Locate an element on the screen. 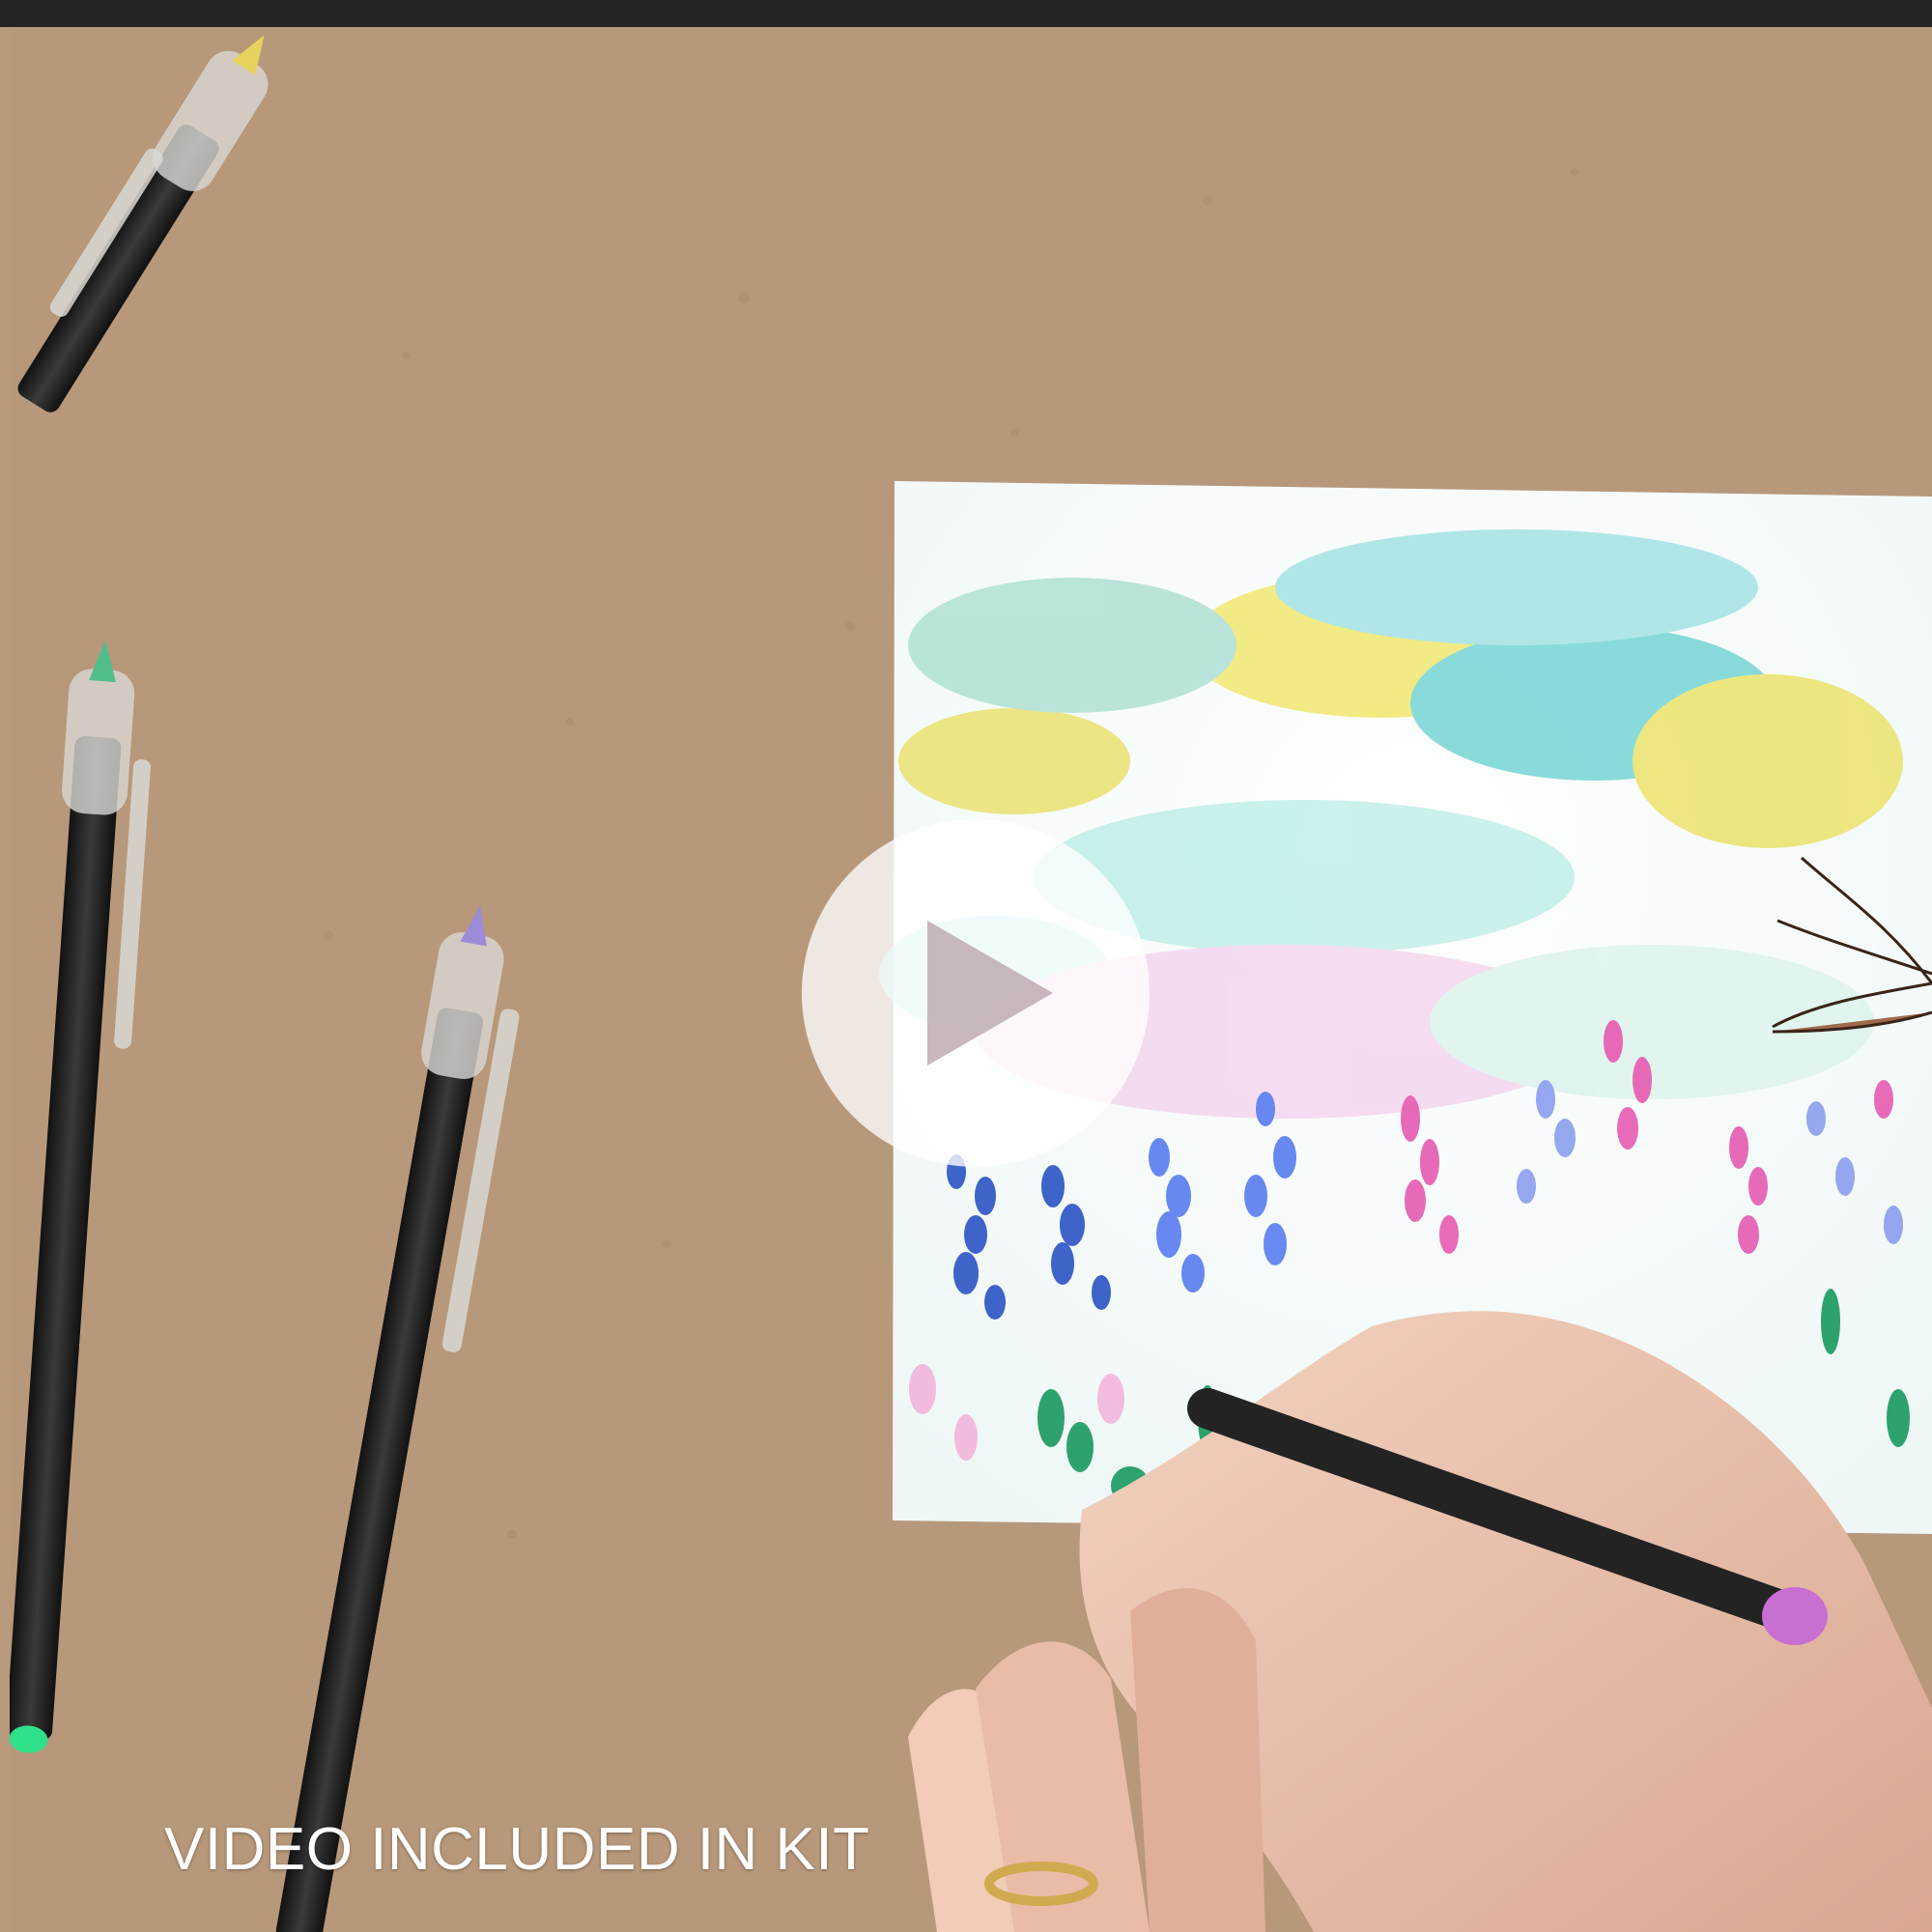  video-top-bar is located at coordinates (966, 13).